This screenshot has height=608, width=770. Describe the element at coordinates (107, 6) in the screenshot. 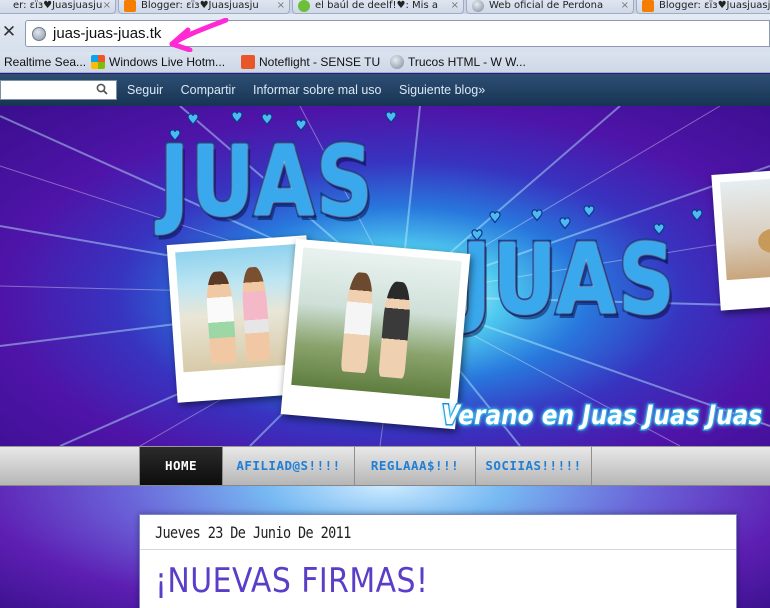

I see `tab-1-close-icon: ×` at that location.